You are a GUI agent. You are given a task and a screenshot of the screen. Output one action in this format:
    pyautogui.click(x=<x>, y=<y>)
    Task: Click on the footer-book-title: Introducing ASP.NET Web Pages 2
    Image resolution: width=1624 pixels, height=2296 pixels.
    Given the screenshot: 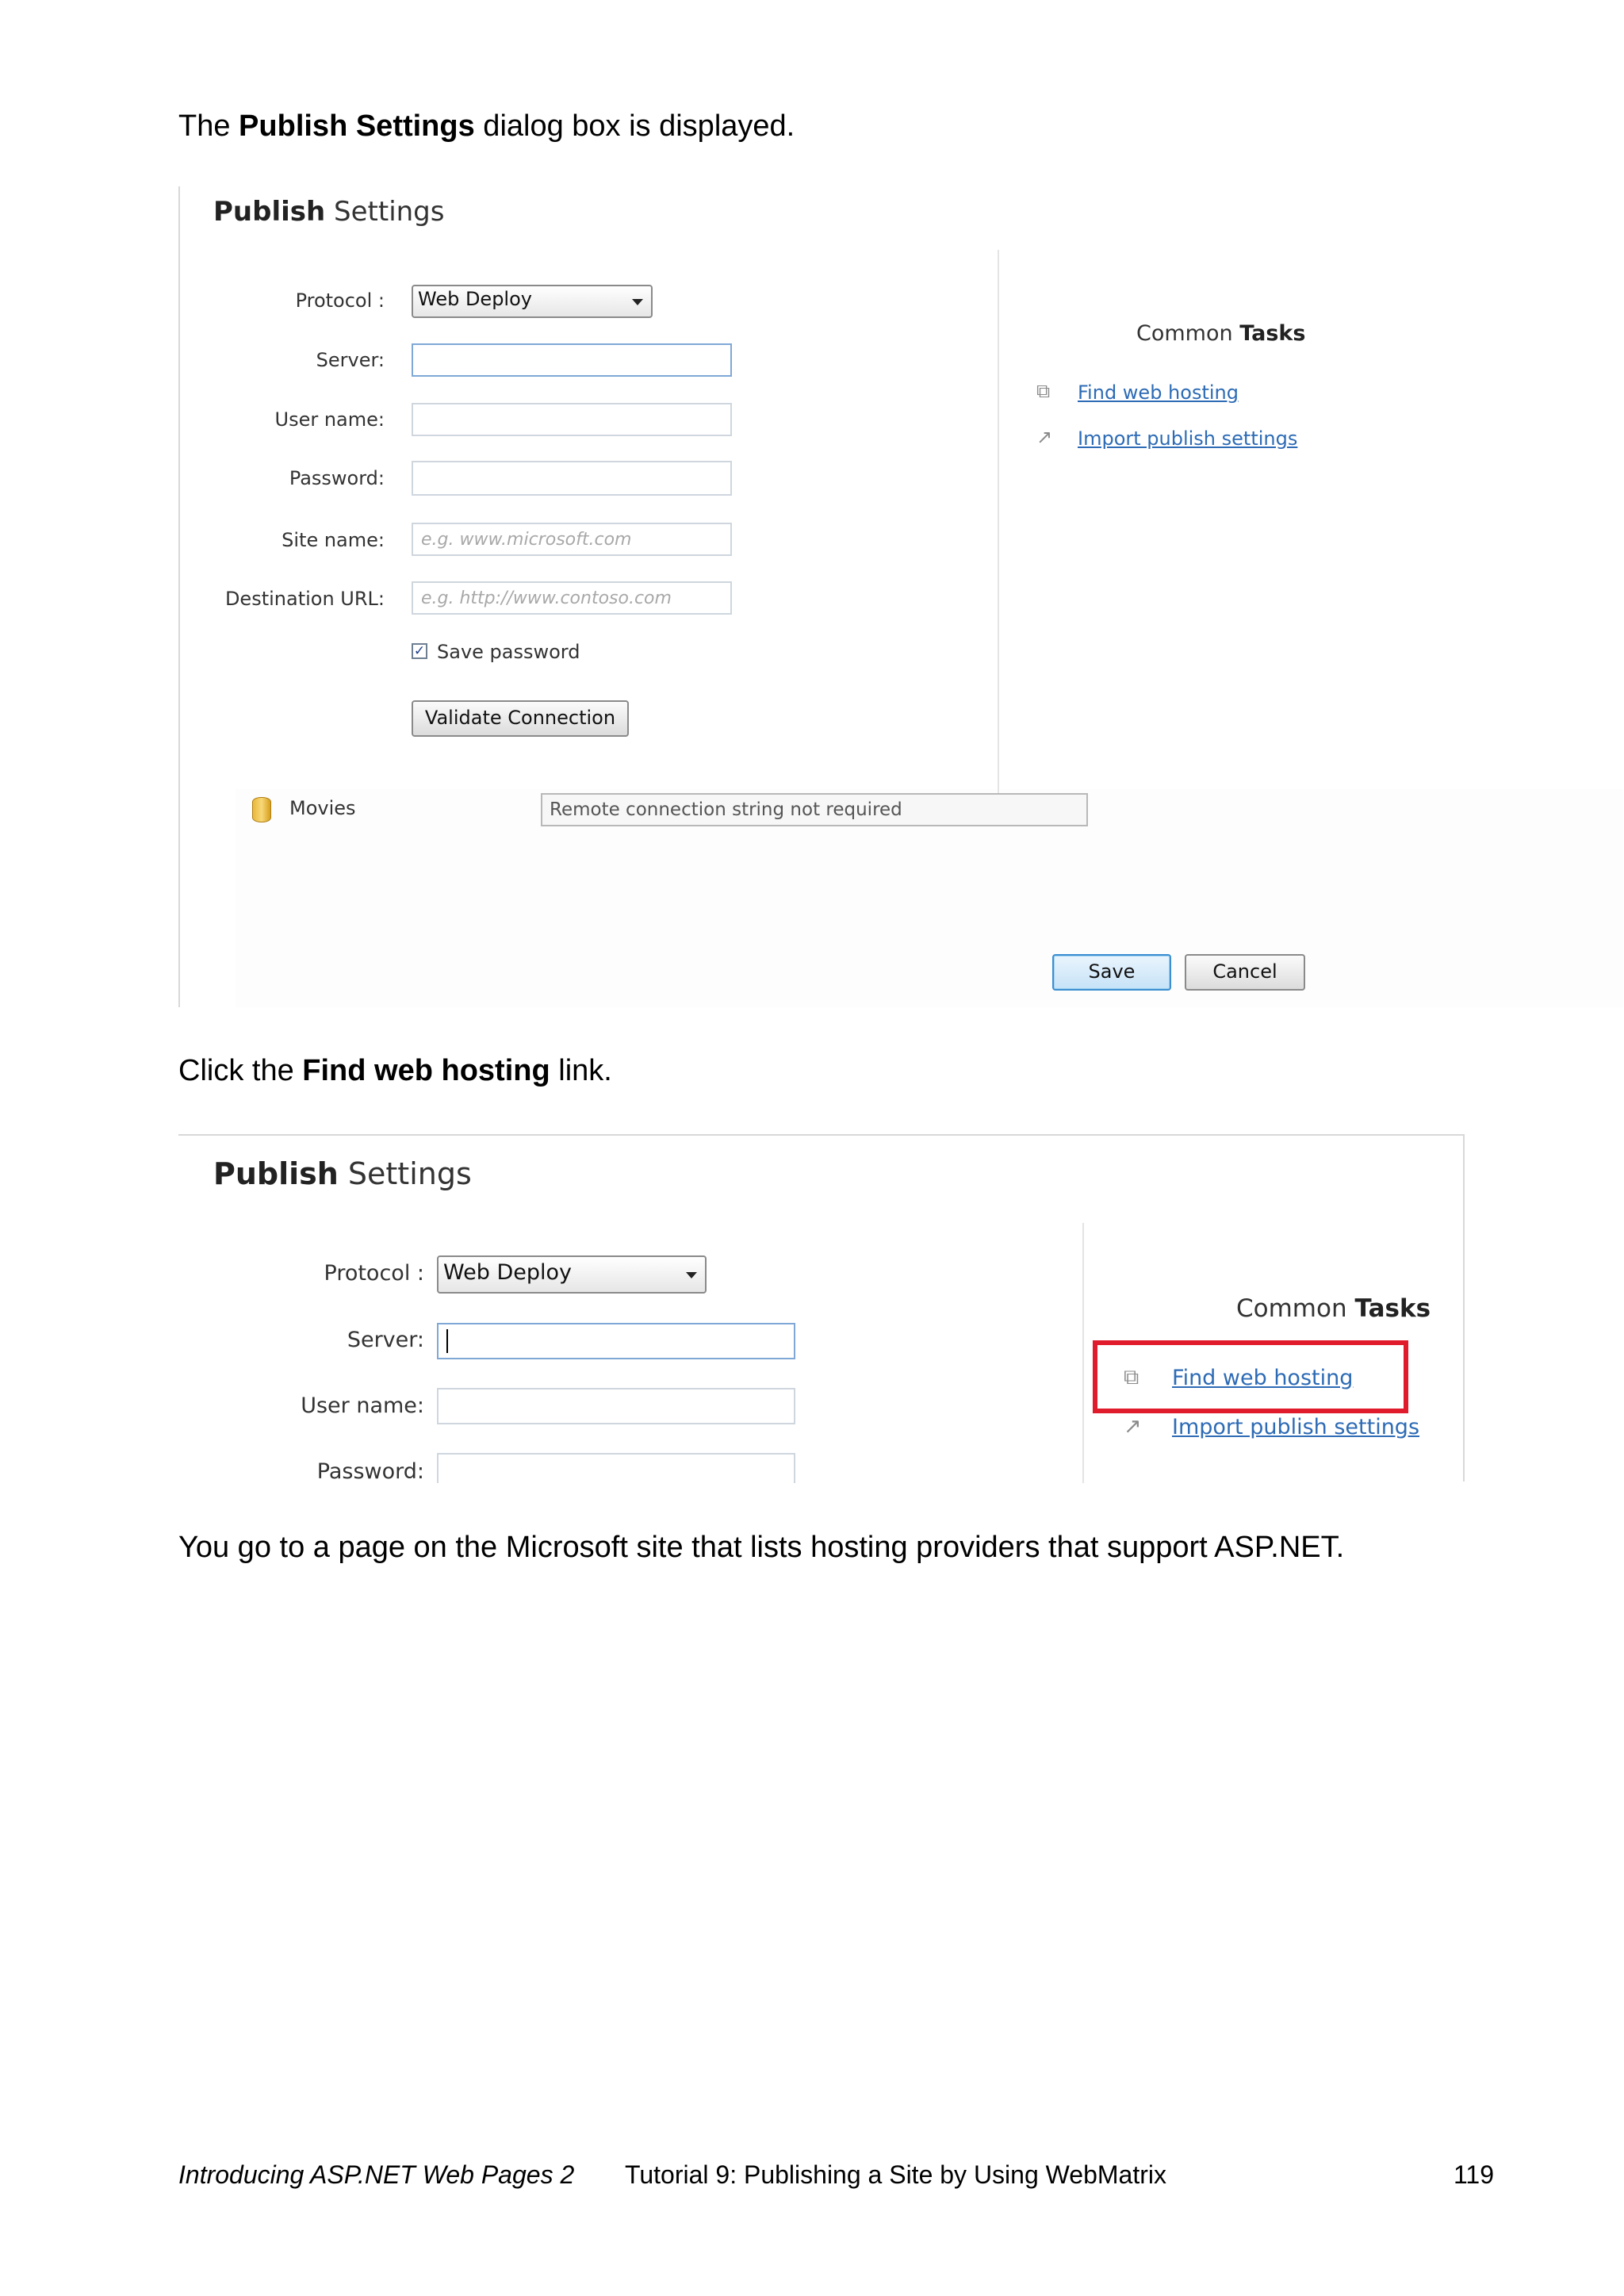 What is the action you would take?
    pyautogui.click(x=376, y=2174)
    